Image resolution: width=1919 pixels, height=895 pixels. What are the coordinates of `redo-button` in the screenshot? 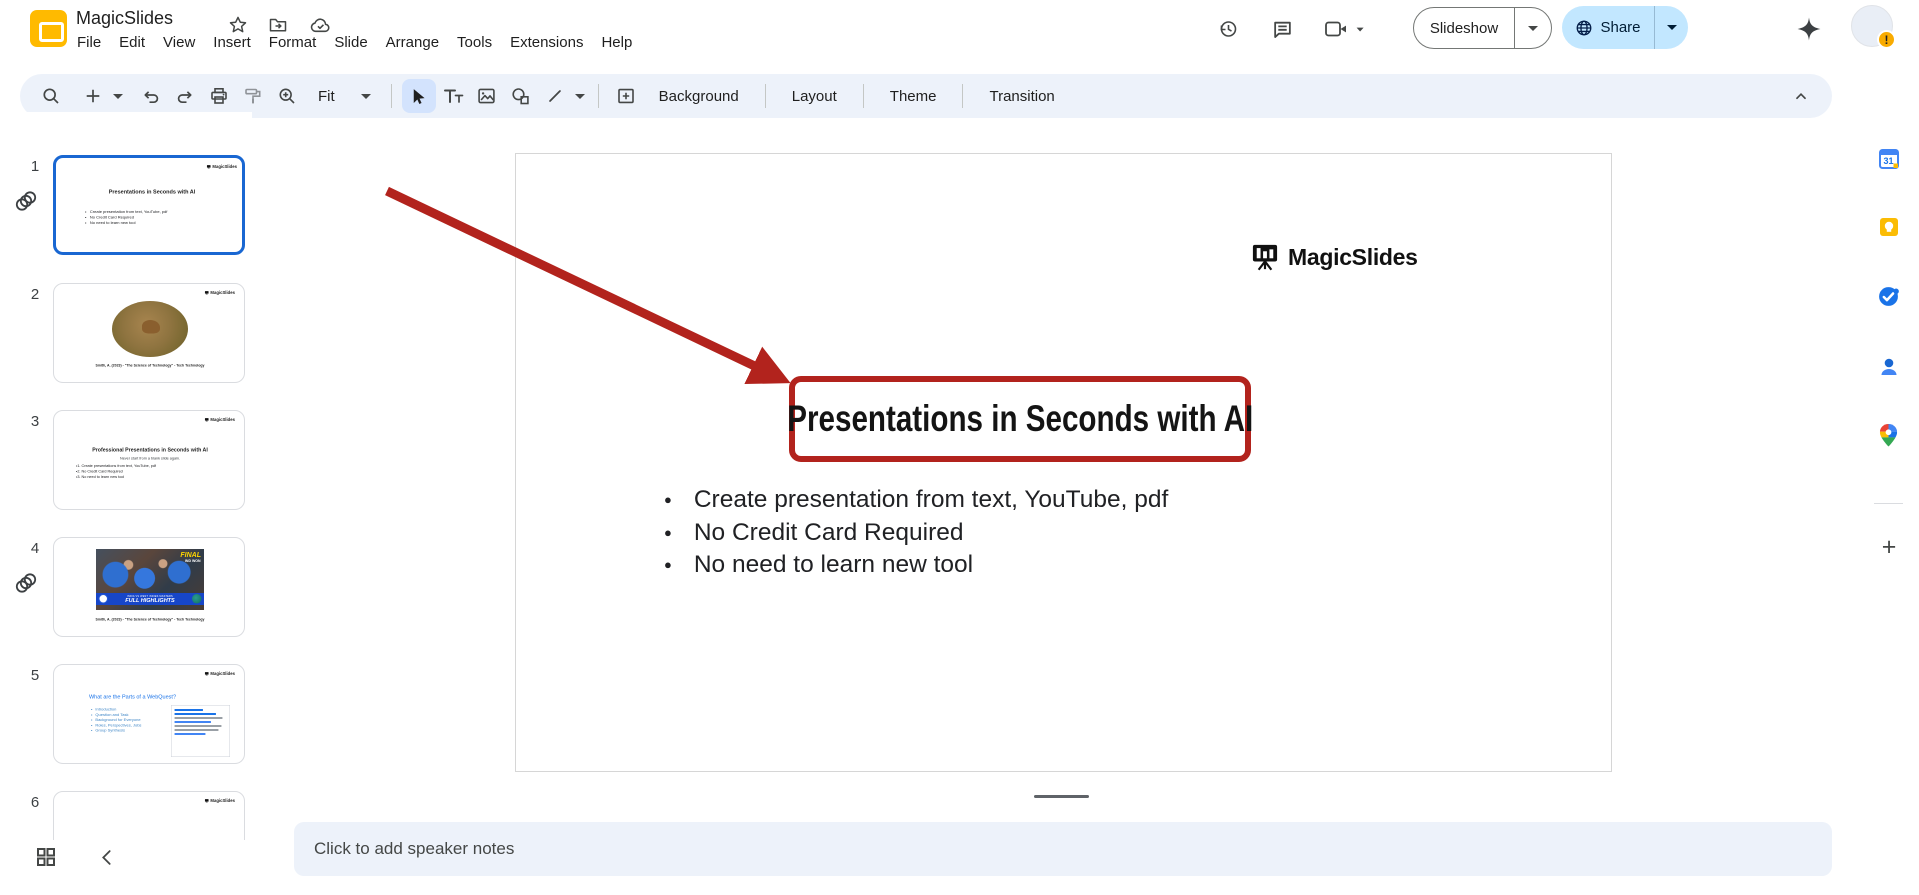 It's located at (185, 96).